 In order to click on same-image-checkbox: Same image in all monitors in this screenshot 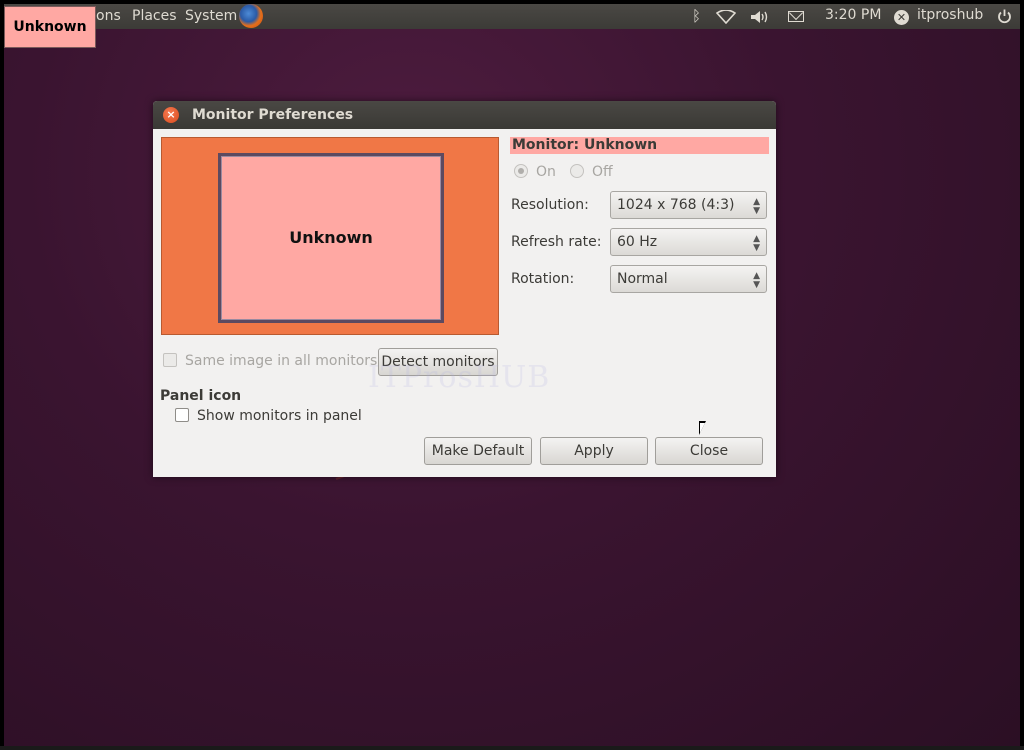, I will do `click(270, 361)`.